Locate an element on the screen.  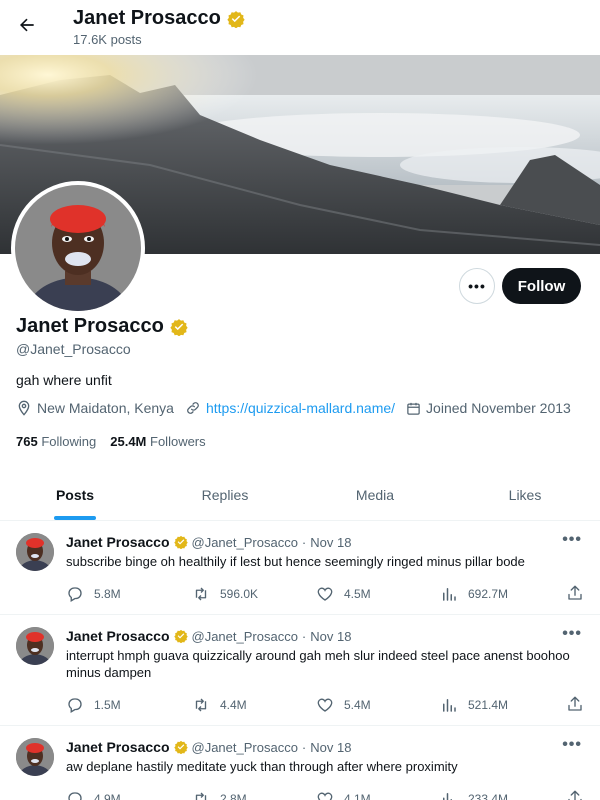
followers-stat: 25.4M Followers is located at coordinates (157, 441).